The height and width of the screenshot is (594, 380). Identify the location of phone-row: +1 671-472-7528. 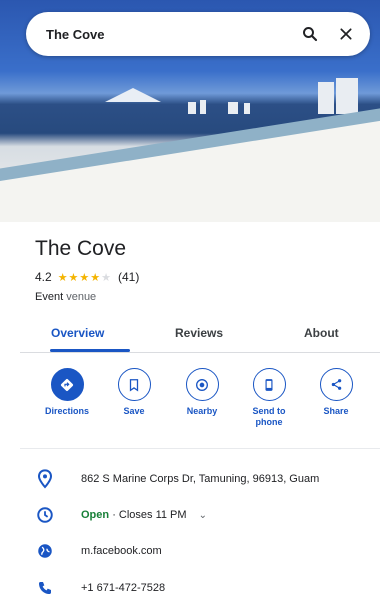
(205, 585).